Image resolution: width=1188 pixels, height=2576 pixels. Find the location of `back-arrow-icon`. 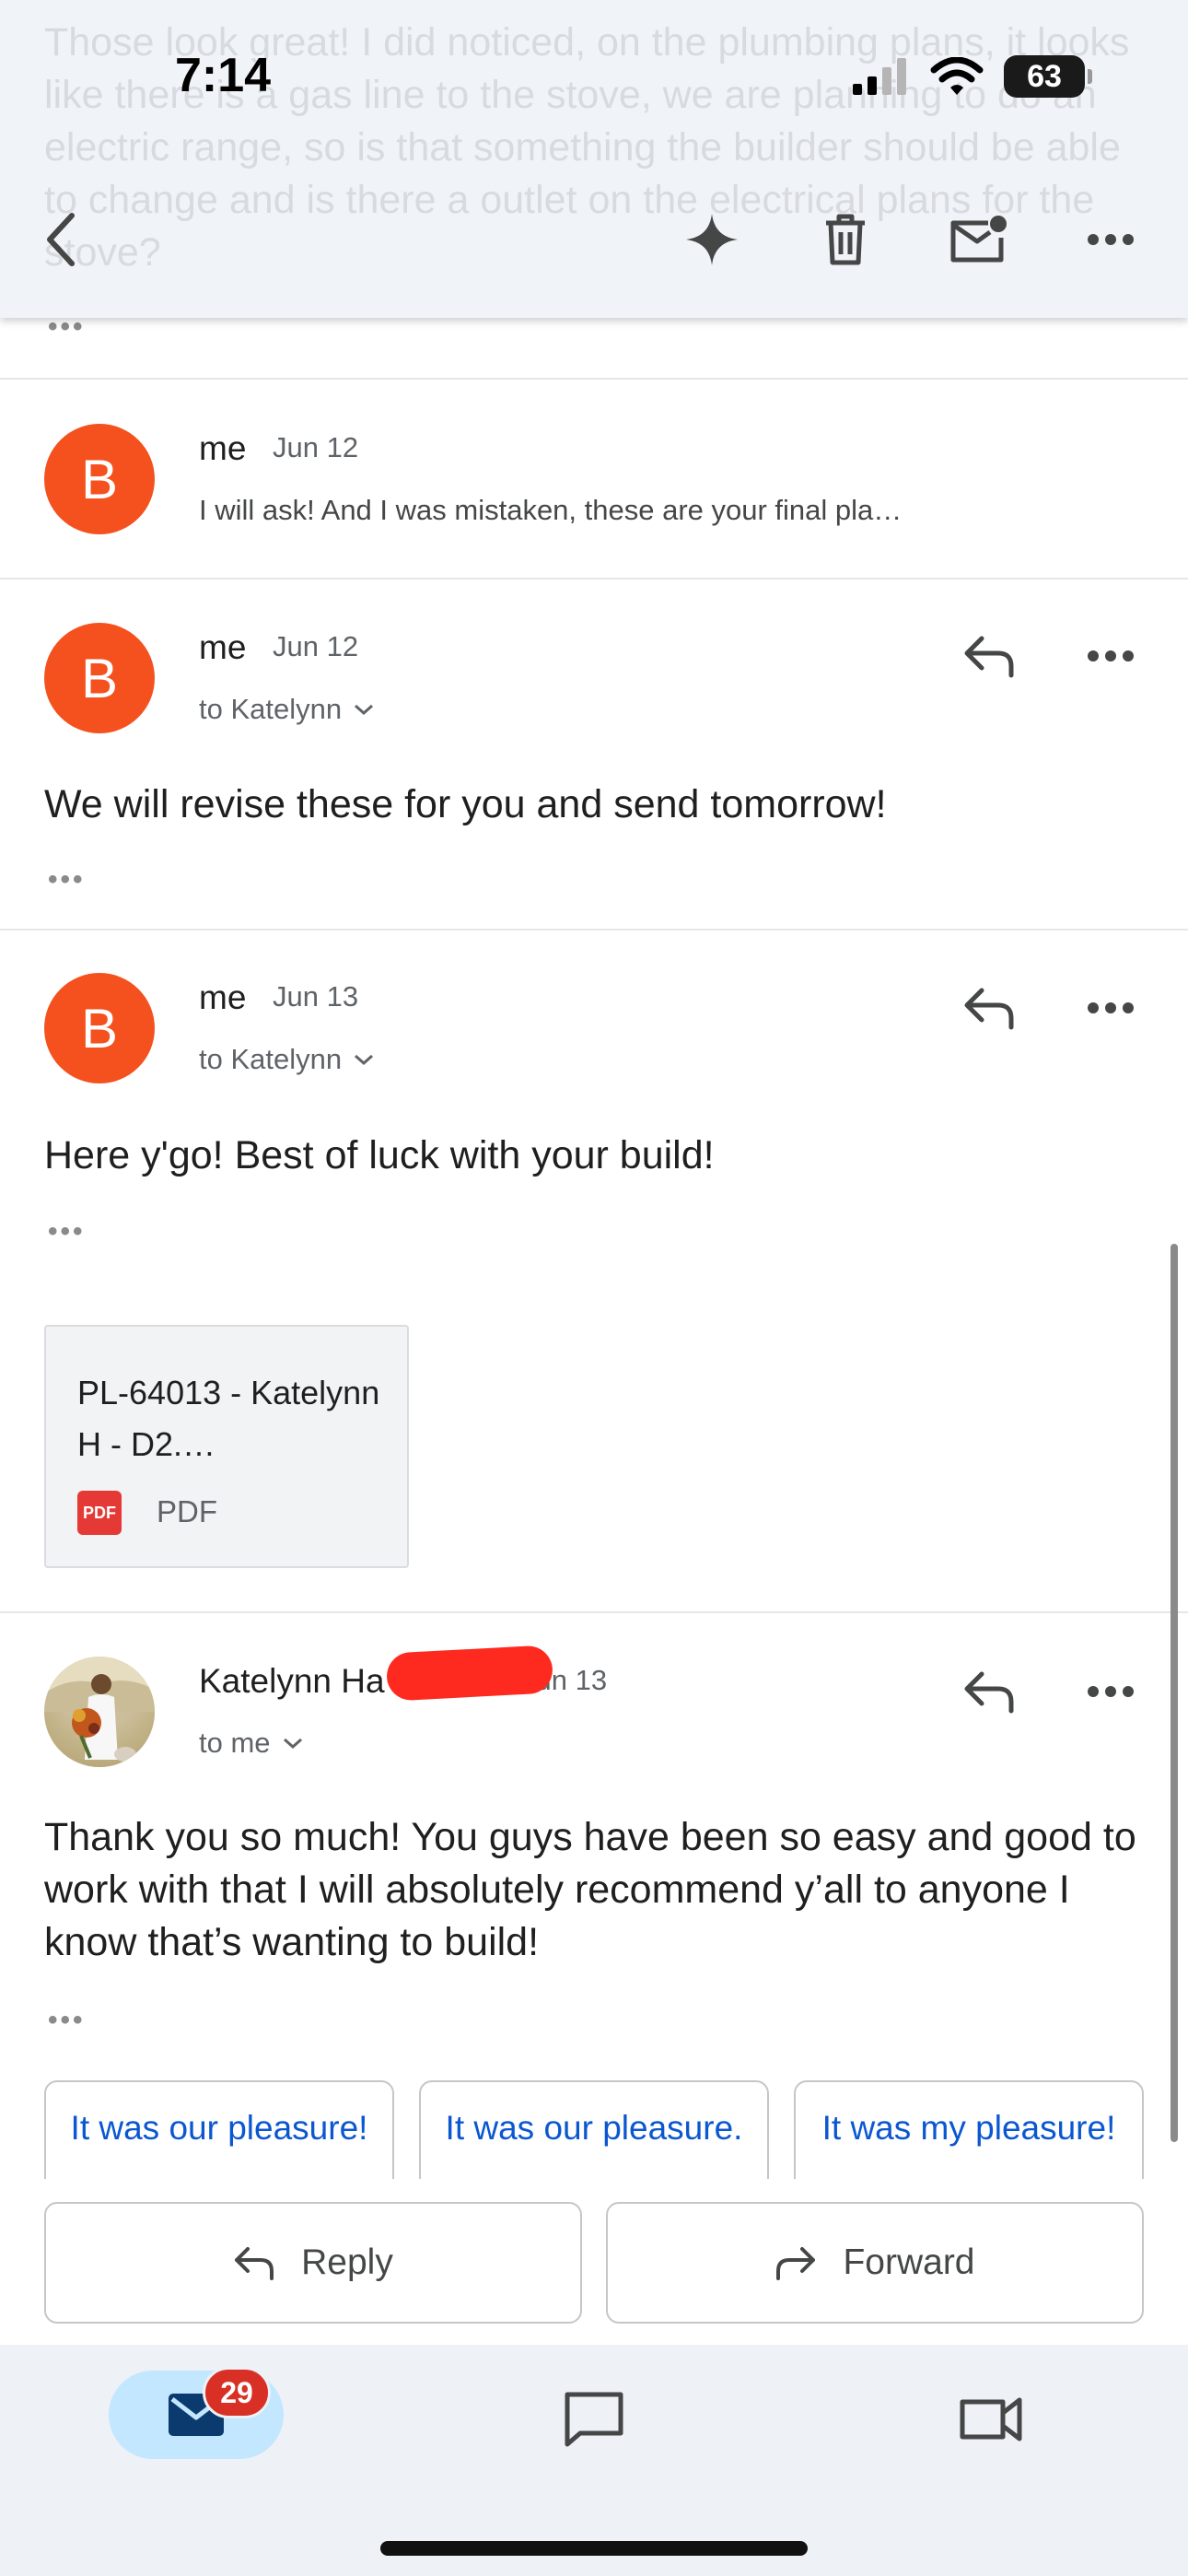

back-arrow-icon is located at coordinates (61, 239).